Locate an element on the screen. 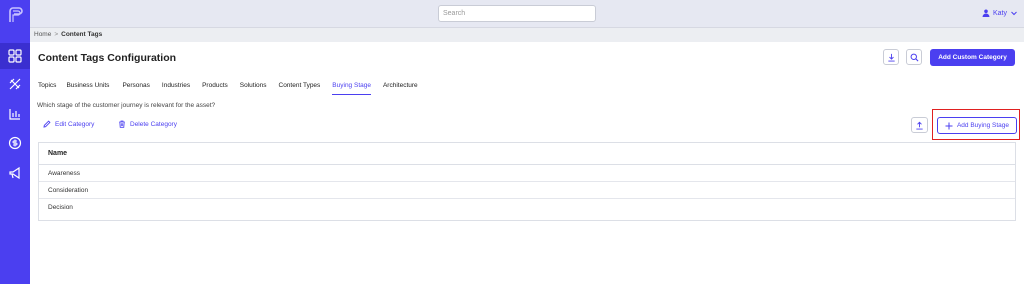 The width and height of the screenshot is (1024, 284). download-icon is located at coordinates (891, 57).